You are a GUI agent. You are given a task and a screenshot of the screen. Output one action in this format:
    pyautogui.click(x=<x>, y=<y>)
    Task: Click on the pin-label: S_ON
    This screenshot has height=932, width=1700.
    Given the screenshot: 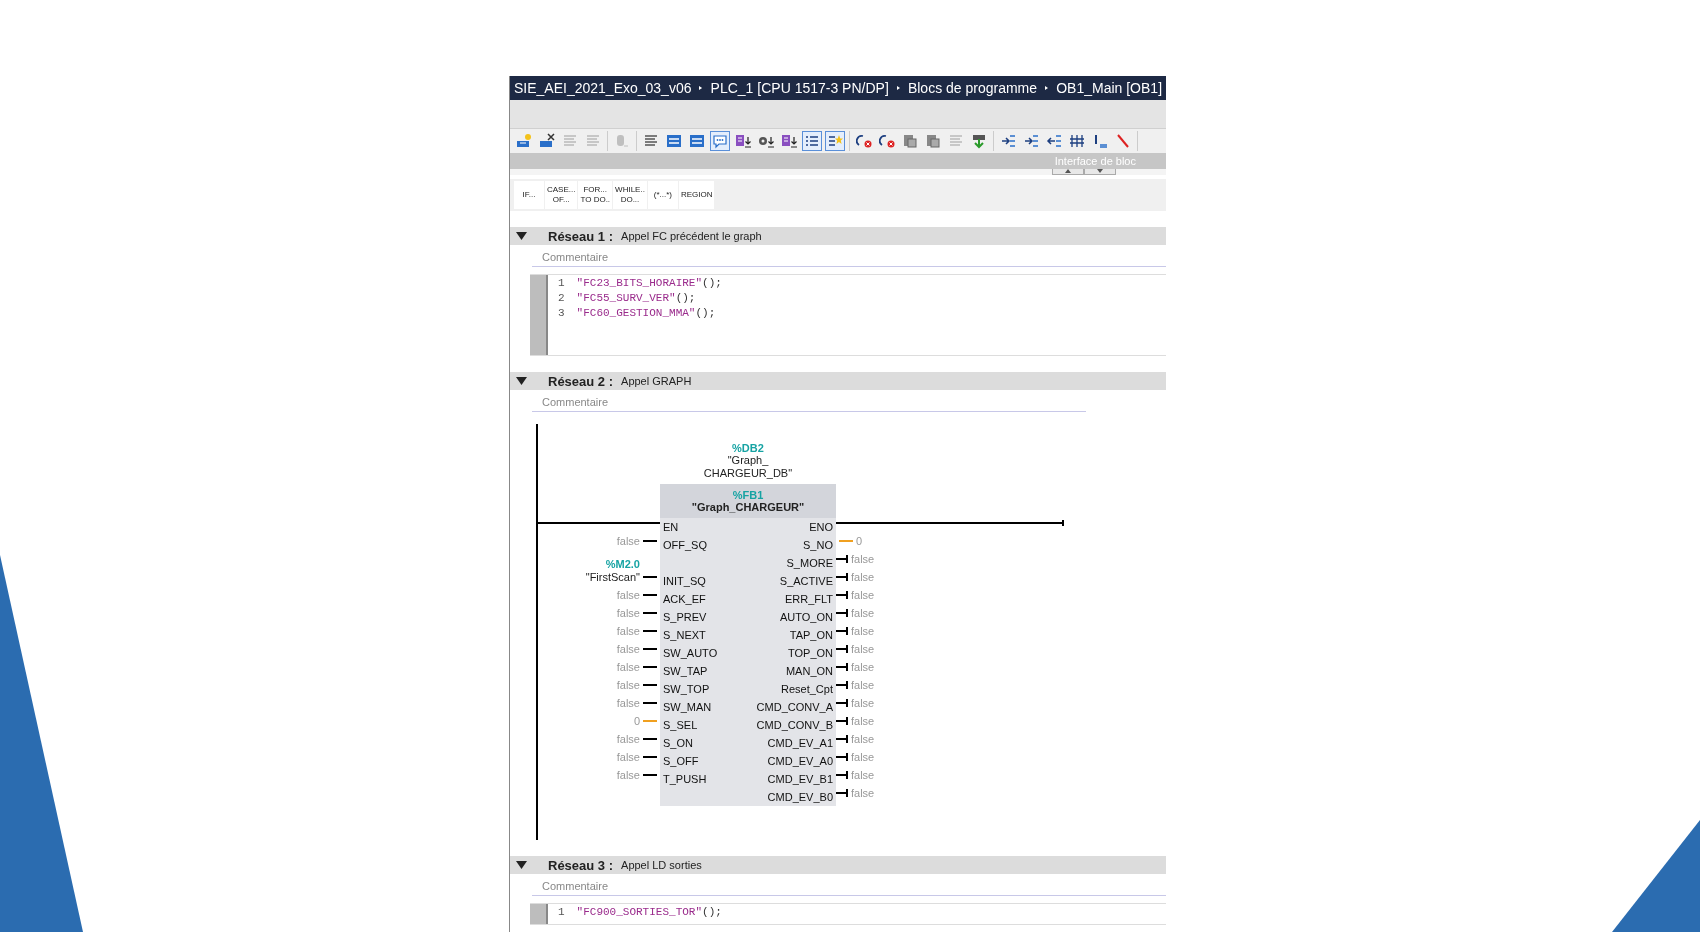 What is the action you would take?
    pyautogui.click(x=678, y=743)
    